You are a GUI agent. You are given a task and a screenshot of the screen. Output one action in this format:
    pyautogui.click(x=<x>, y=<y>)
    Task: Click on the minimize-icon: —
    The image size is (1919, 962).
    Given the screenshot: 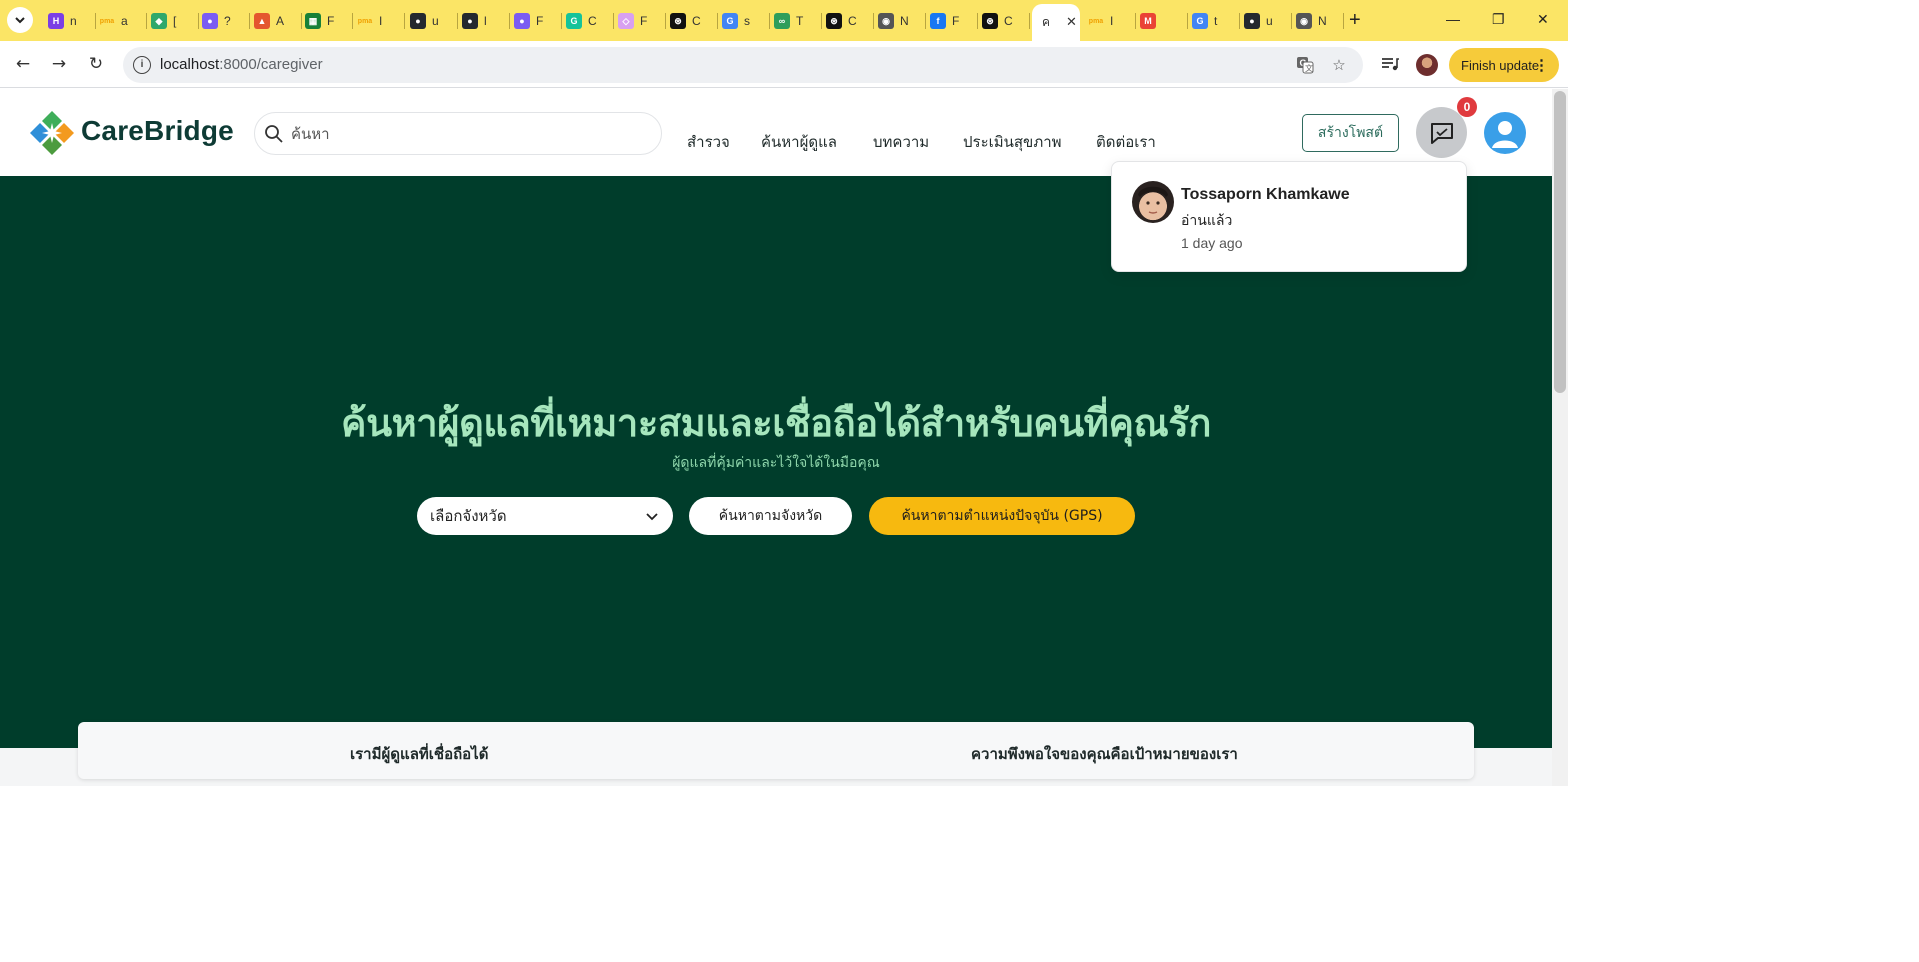 What is the action you would take?
    pyautogui.click(x=1453, y=19)
    